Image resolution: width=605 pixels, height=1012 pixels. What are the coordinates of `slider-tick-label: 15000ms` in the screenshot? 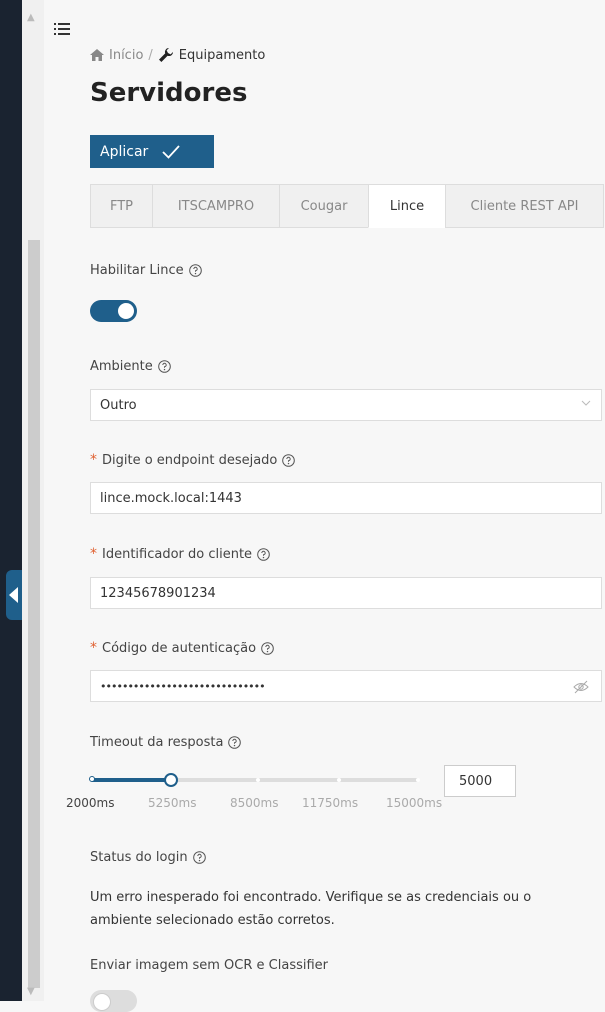 It's located at (414, 803).